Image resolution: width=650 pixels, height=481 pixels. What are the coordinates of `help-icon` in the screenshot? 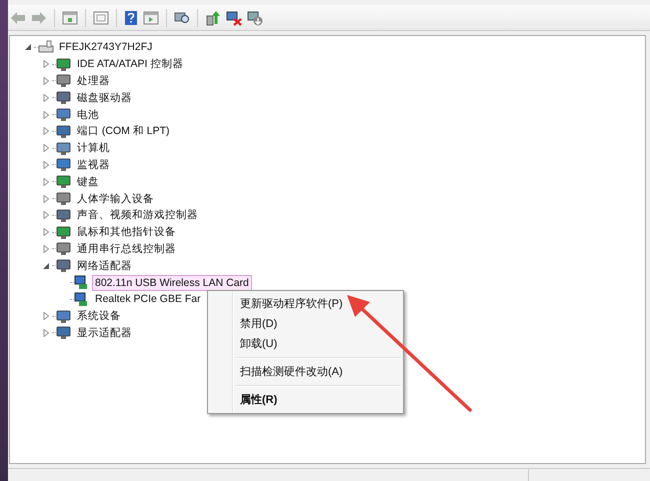 It's located at (131, 18).